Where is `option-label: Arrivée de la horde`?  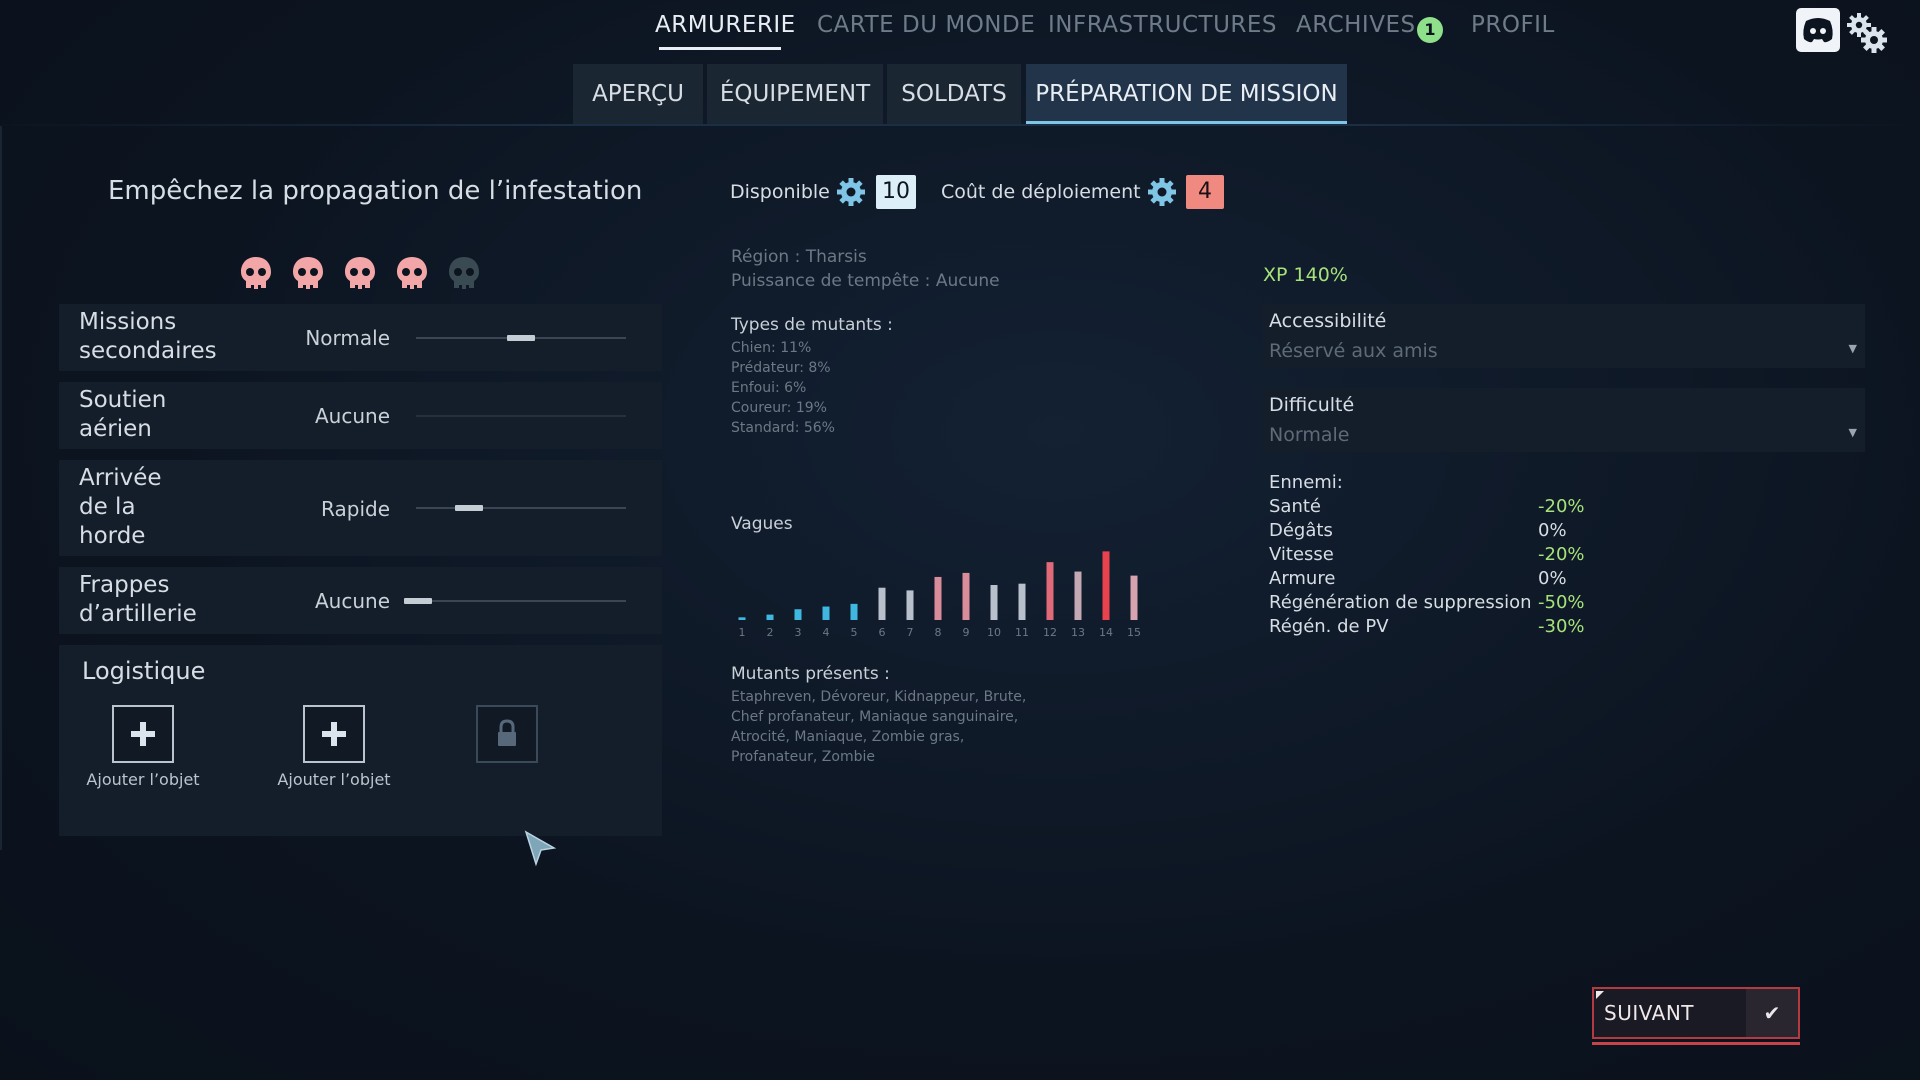
option-label: Arrivée de la horde is located at coordinates (120, 507).